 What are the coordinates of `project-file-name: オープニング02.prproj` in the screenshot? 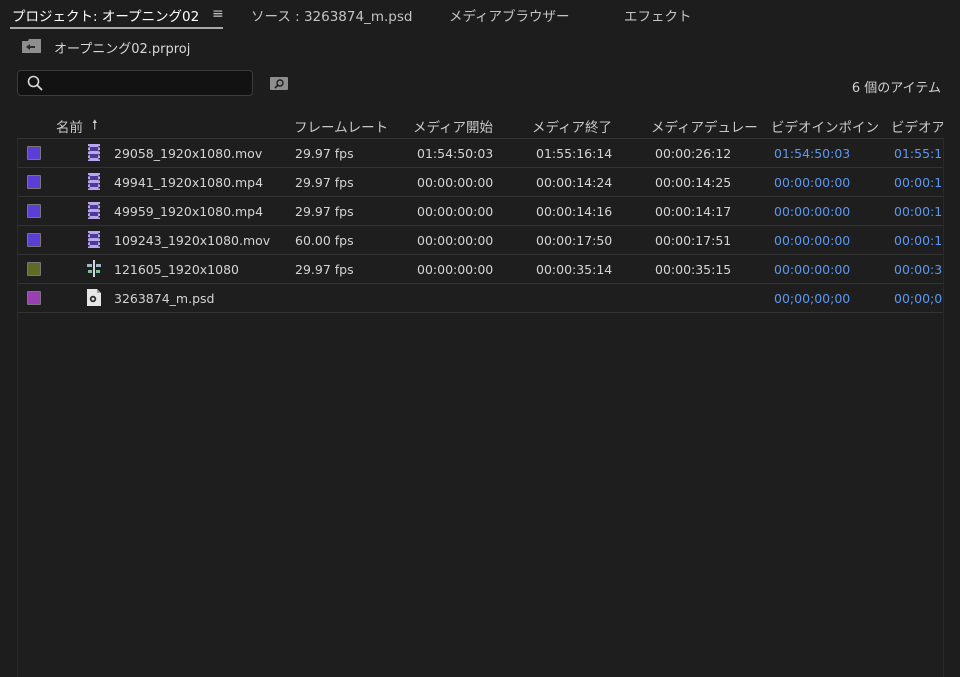 It's located at (122, 49).